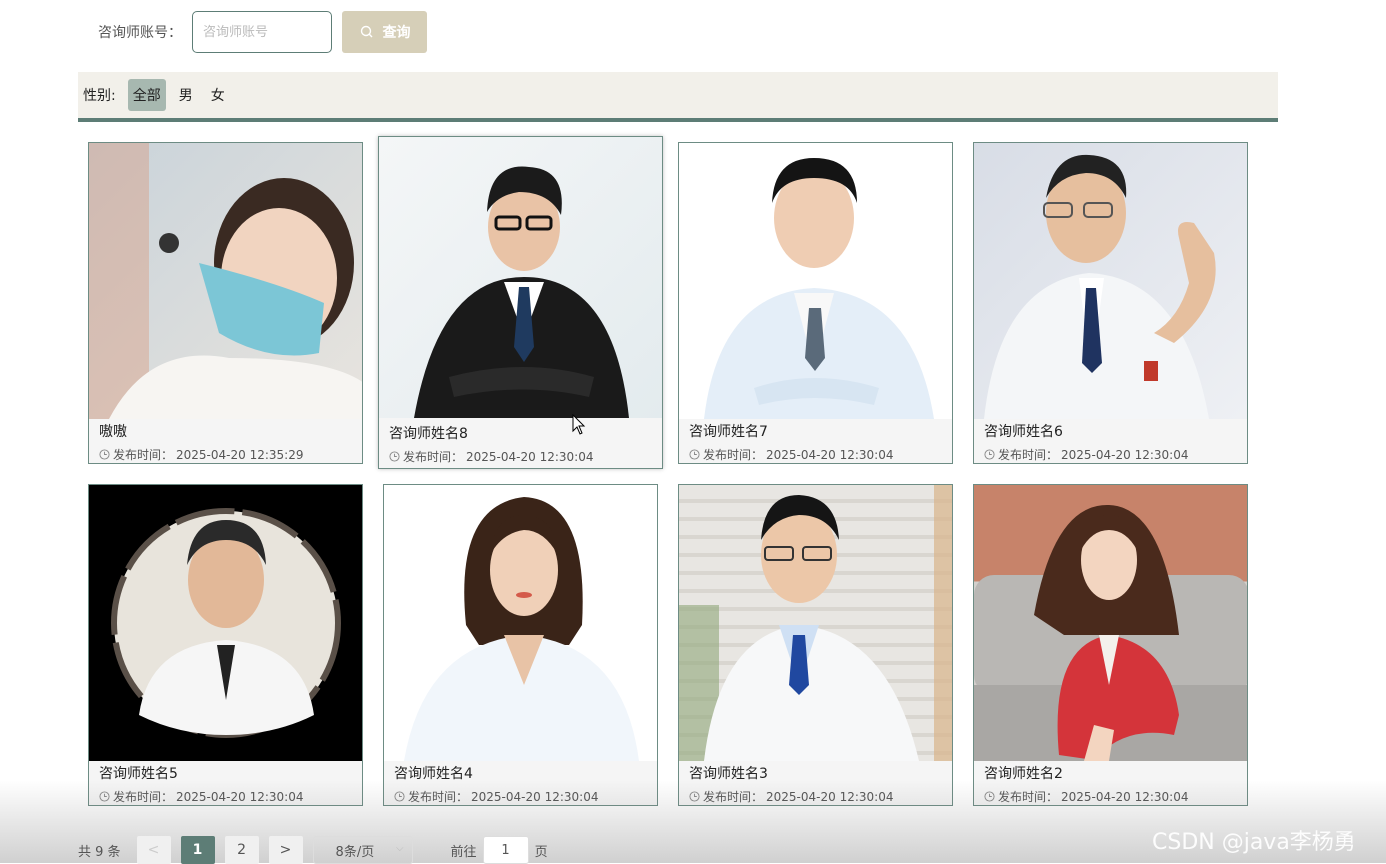 The height and width of the screenshot is (864, 1386). I want to click on filter-option-all: 全部, so click(146, 95).